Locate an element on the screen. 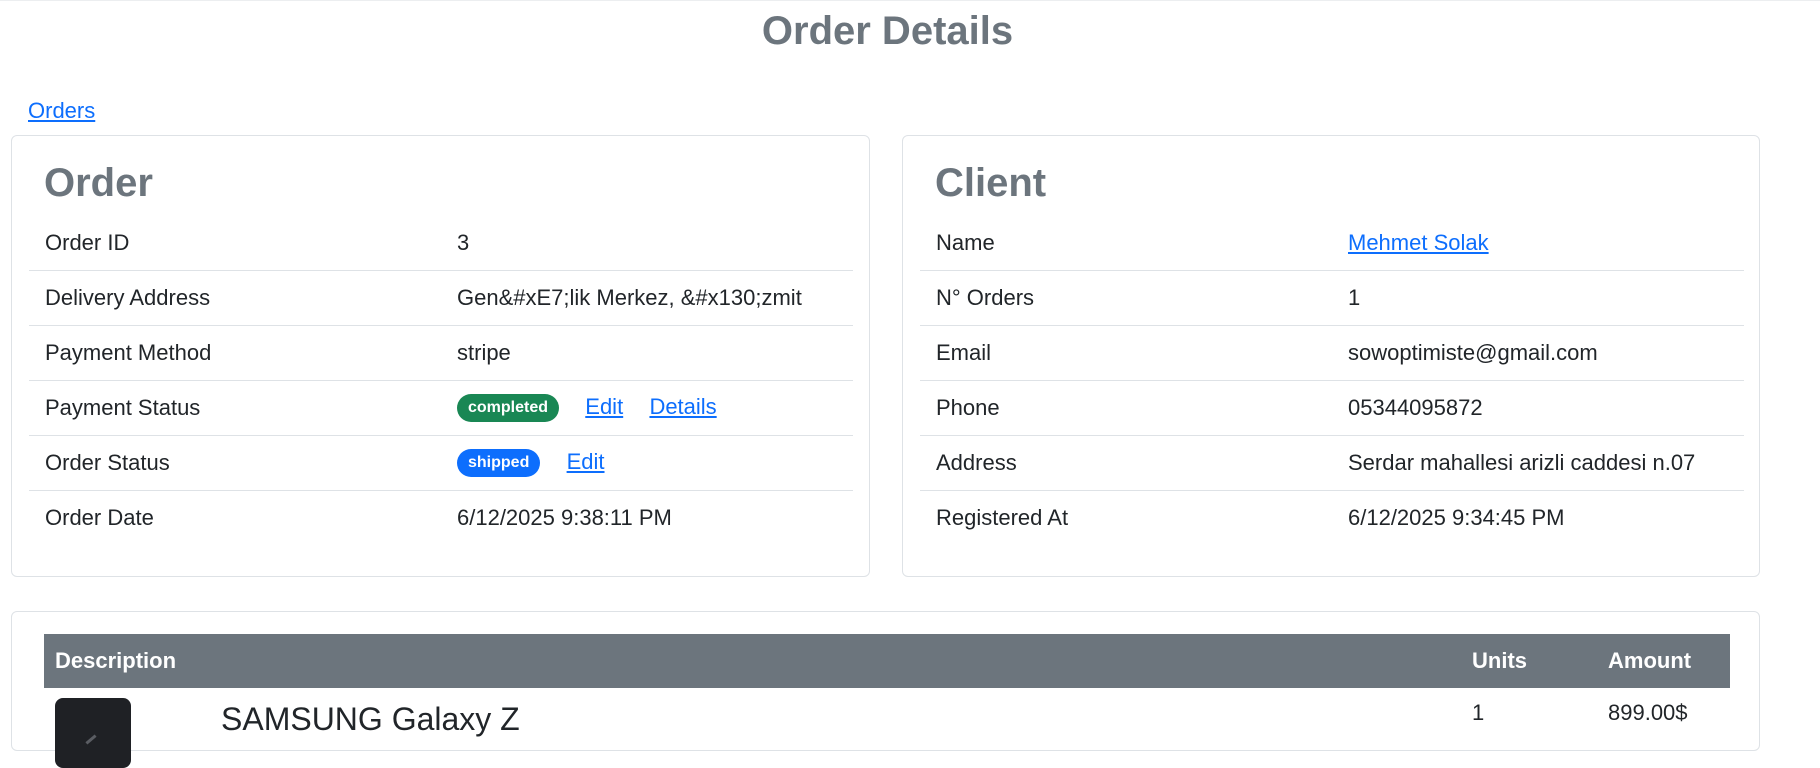 This screenshot has height=768, width=1820. product-units: 1 is located at coordinates (1478, 712).